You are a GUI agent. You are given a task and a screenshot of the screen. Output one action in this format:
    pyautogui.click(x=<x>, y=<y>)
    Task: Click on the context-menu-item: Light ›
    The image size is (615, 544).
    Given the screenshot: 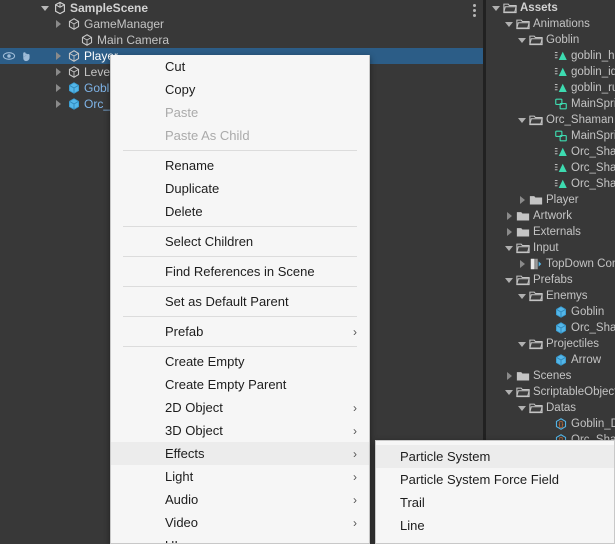 What is the action you would take?
    pyautogui.click(x=240, y=476)
    